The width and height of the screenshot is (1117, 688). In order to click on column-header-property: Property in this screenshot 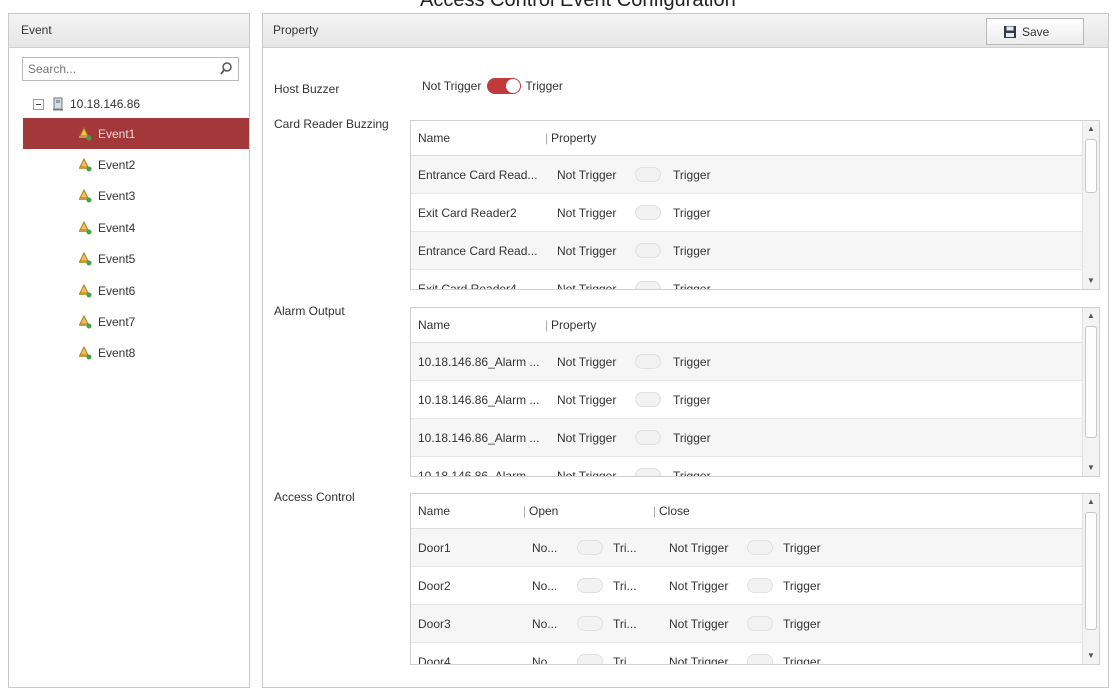, I will do `click(574, 325)`.